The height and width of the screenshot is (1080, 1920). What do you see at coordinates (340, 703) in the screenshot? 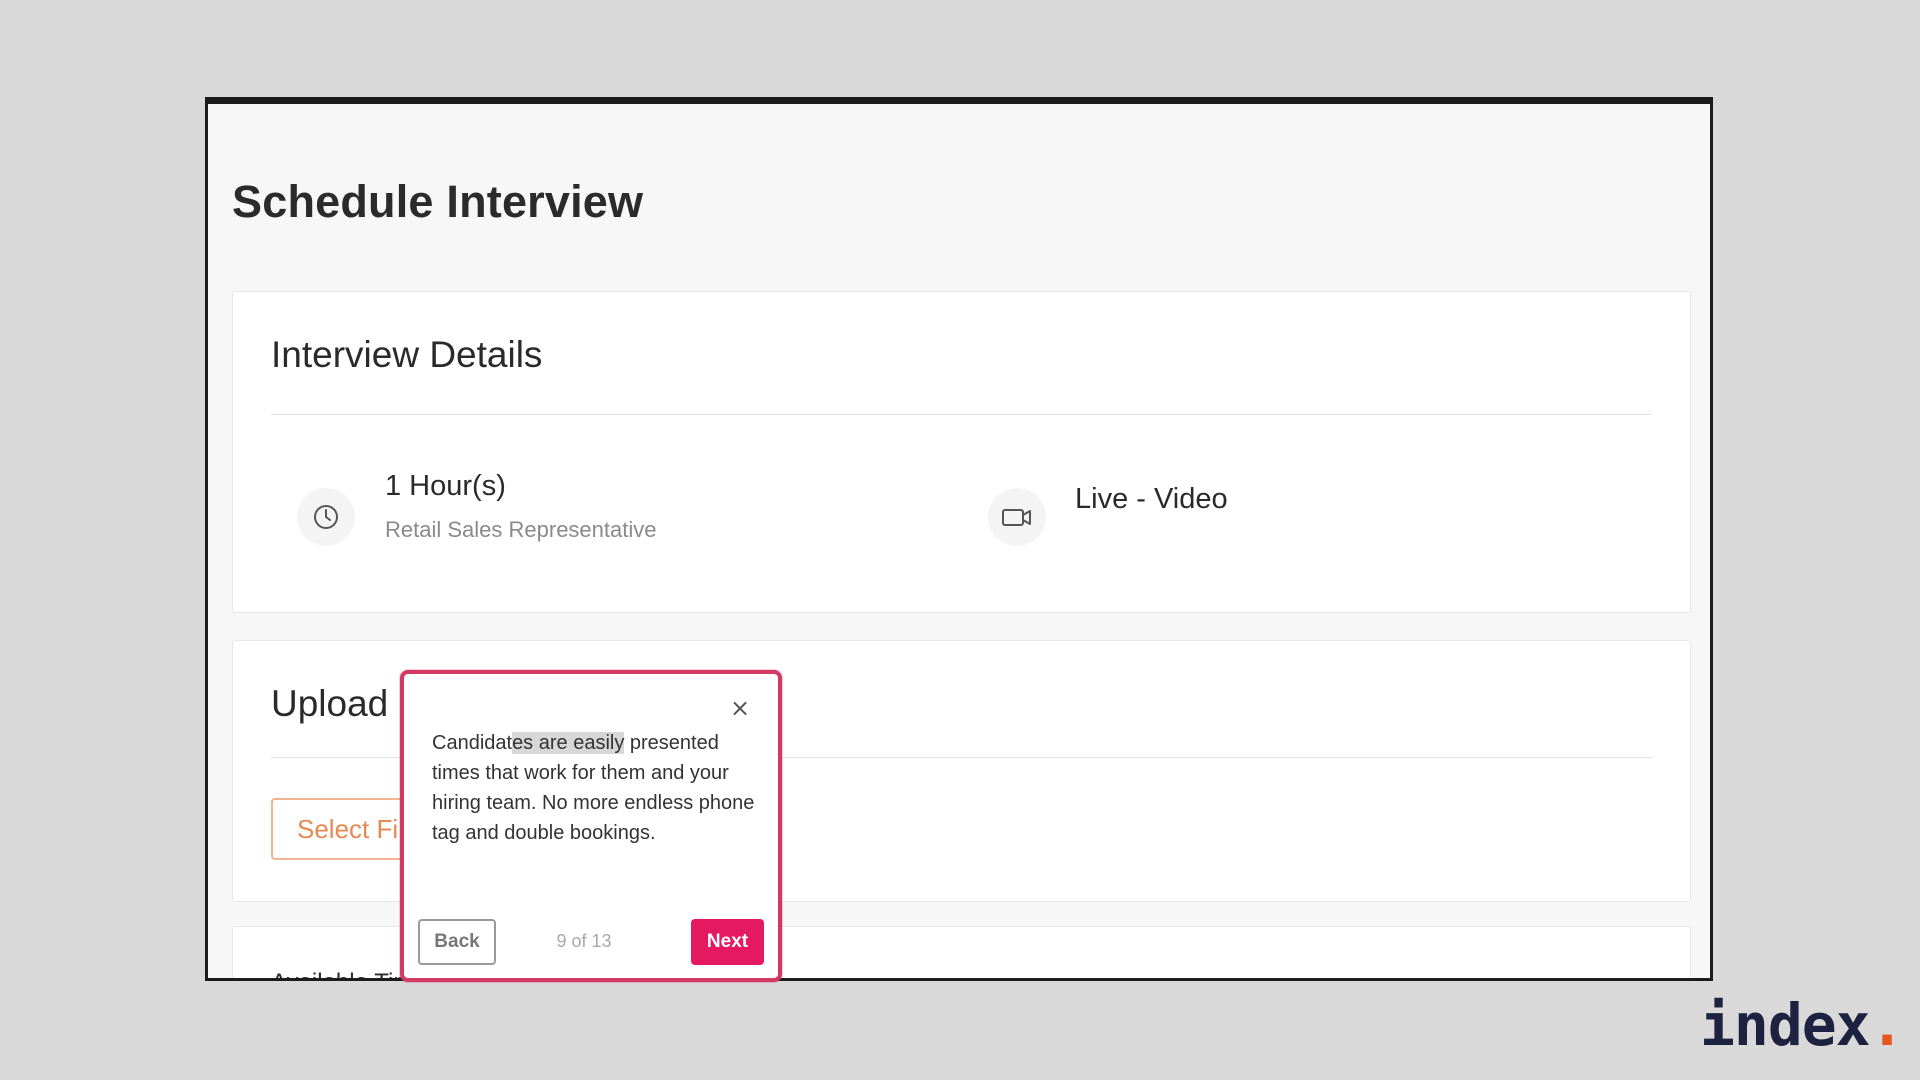
I see `upload-heading: Upload I` at bounding box center [340, 703].